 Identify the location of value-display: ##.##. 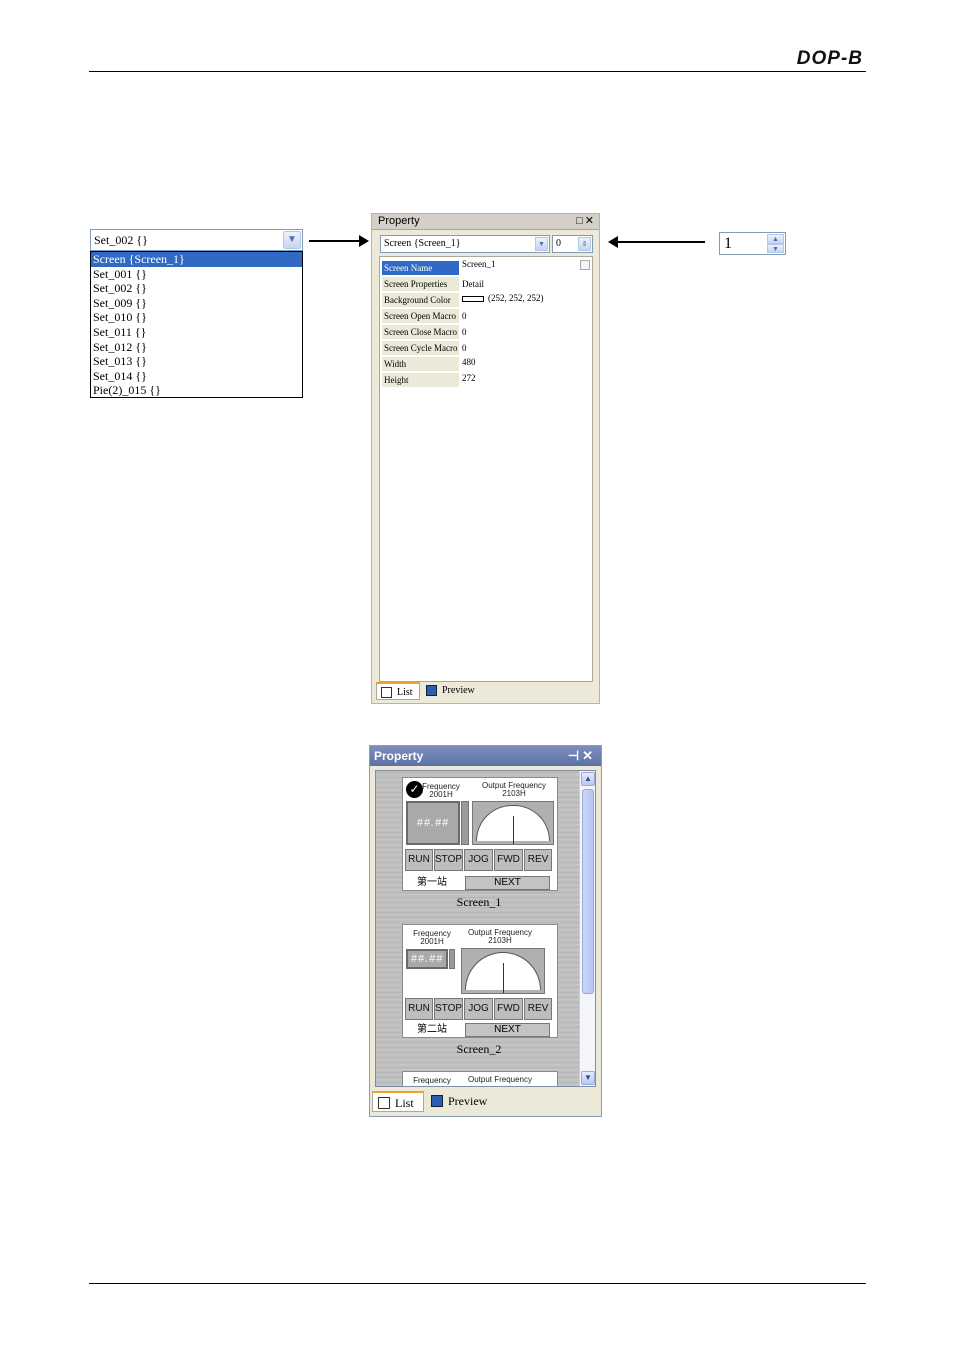
(433, 823).